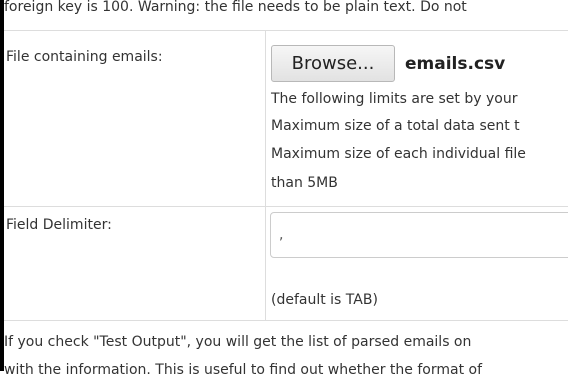 This screenshot has width=568, height=380. What do you see at coordinates (304, 183) in the screenshot?
I see `upload-limits-text: than 5MB` at bounding box center [304, 183].